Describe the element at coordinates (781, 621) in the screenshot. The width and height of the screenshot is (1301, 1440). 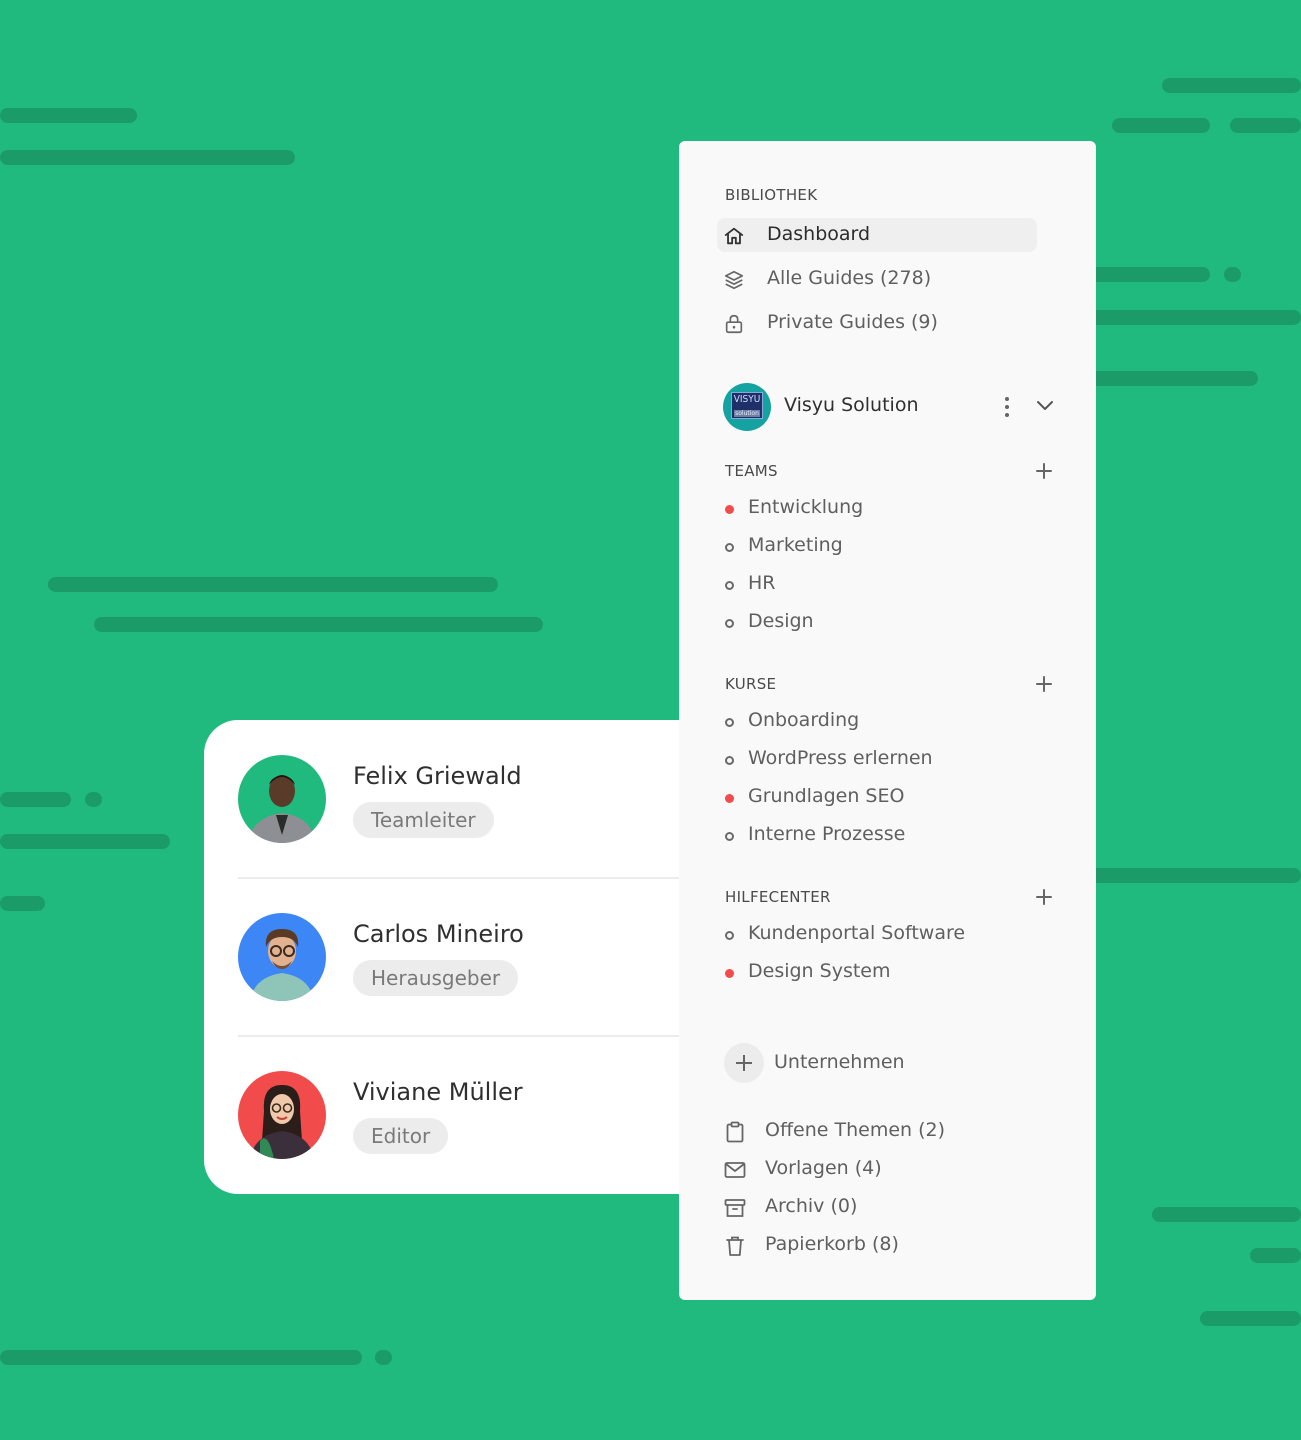
I see `team-label: Design` at that location.